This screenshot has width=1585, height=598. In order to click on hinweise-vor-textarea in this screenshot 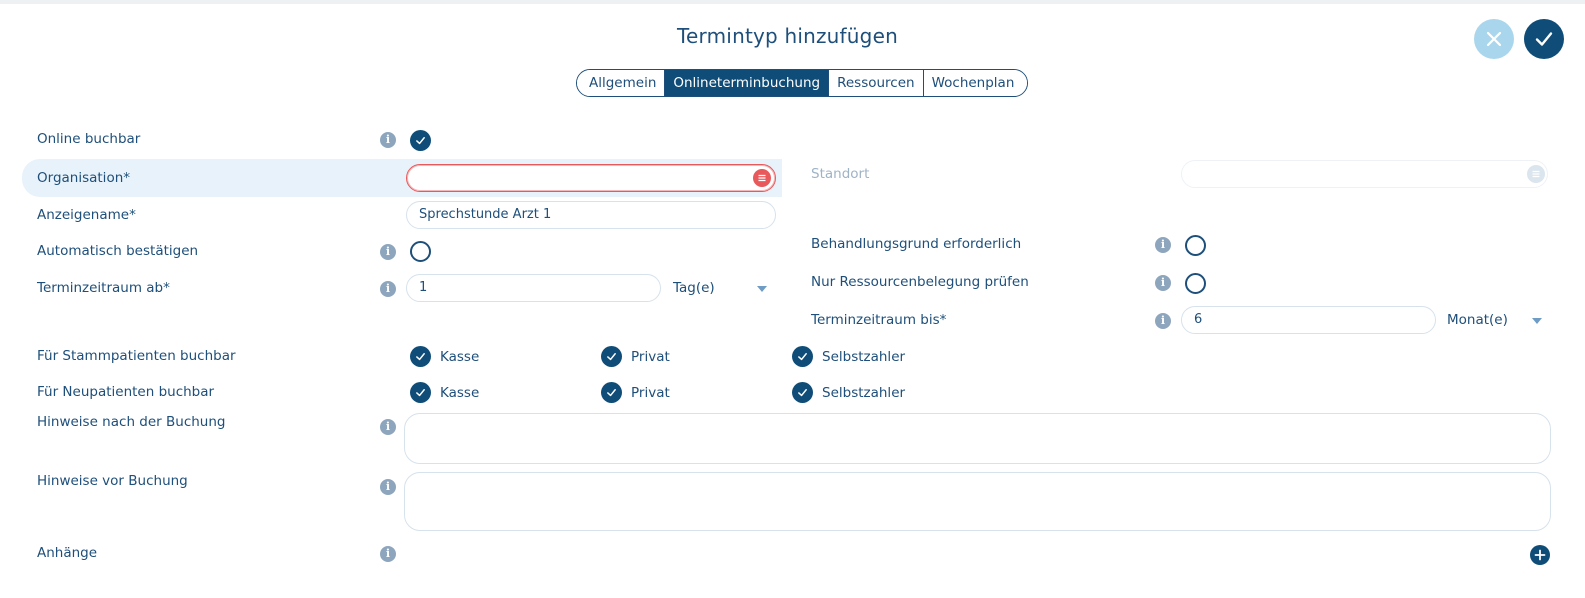, I will do `click(977, 501)`.